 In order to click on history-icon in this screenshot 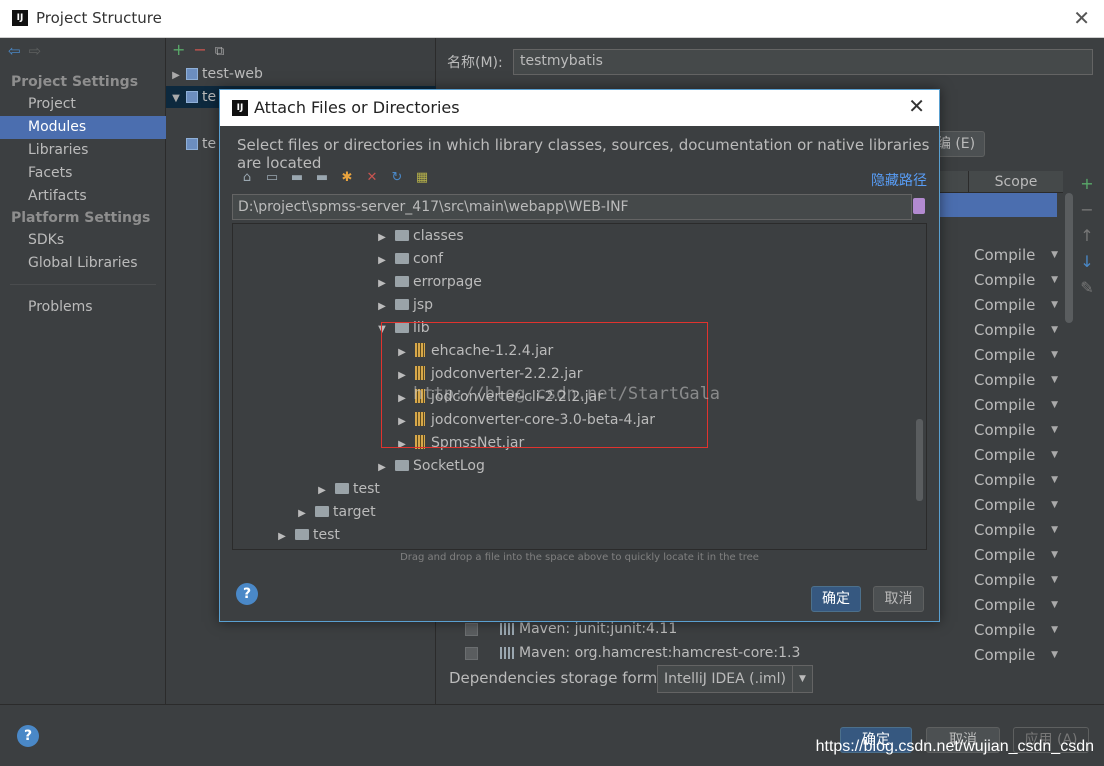, I will do `click(919, 206)`.